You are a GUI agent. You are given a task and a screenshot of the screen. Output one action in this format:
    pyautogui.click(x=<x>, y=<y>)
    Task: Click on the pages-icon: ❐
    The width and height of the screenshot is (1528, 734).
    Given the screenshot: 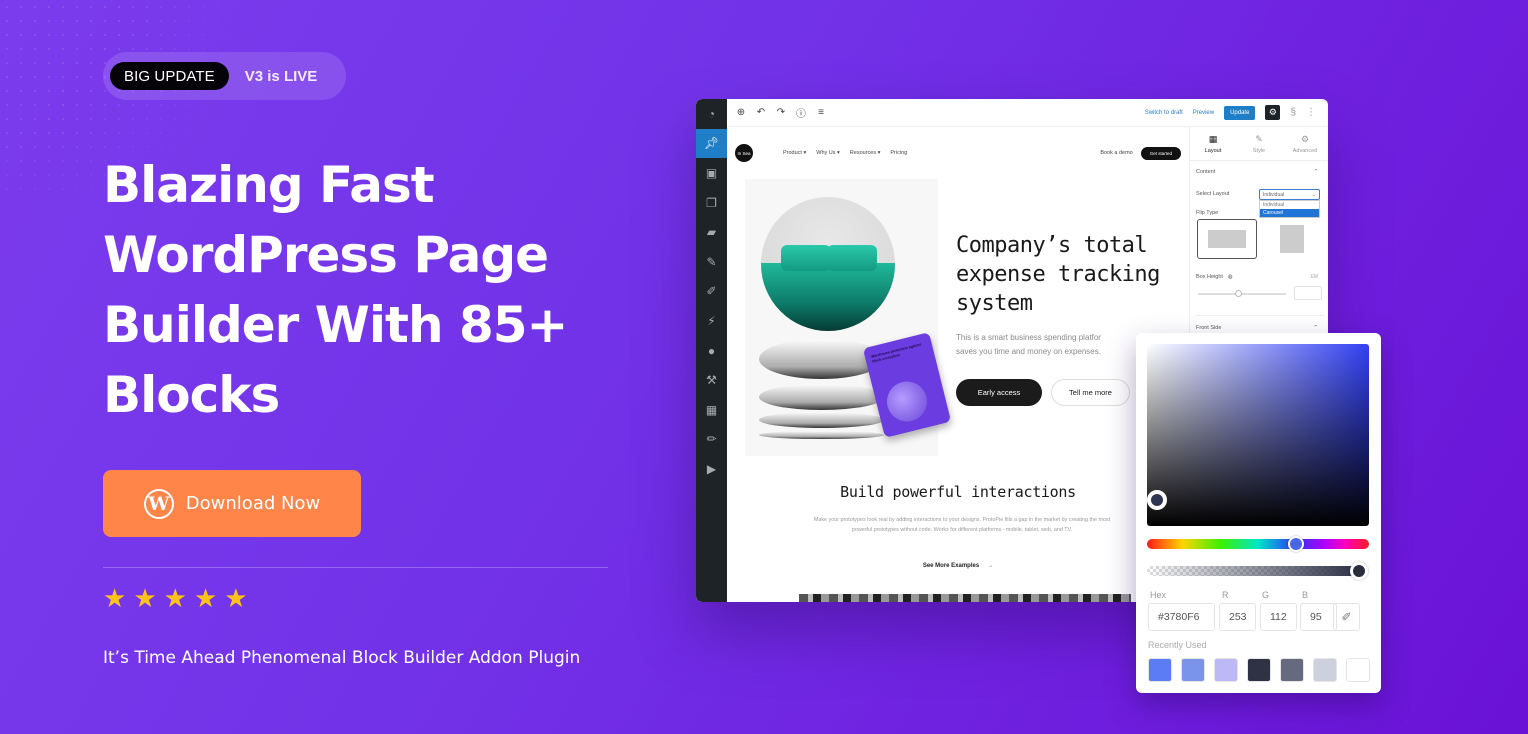 What is the action you would take?
    pyautogui.click(x=711, y=203)
    